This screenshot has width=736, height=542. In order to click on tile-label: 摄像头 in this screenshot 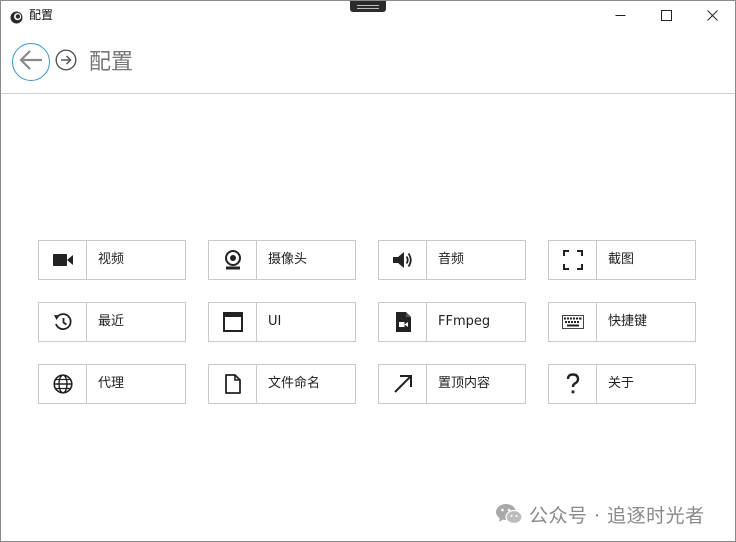, I will do `click(288, 259)`.